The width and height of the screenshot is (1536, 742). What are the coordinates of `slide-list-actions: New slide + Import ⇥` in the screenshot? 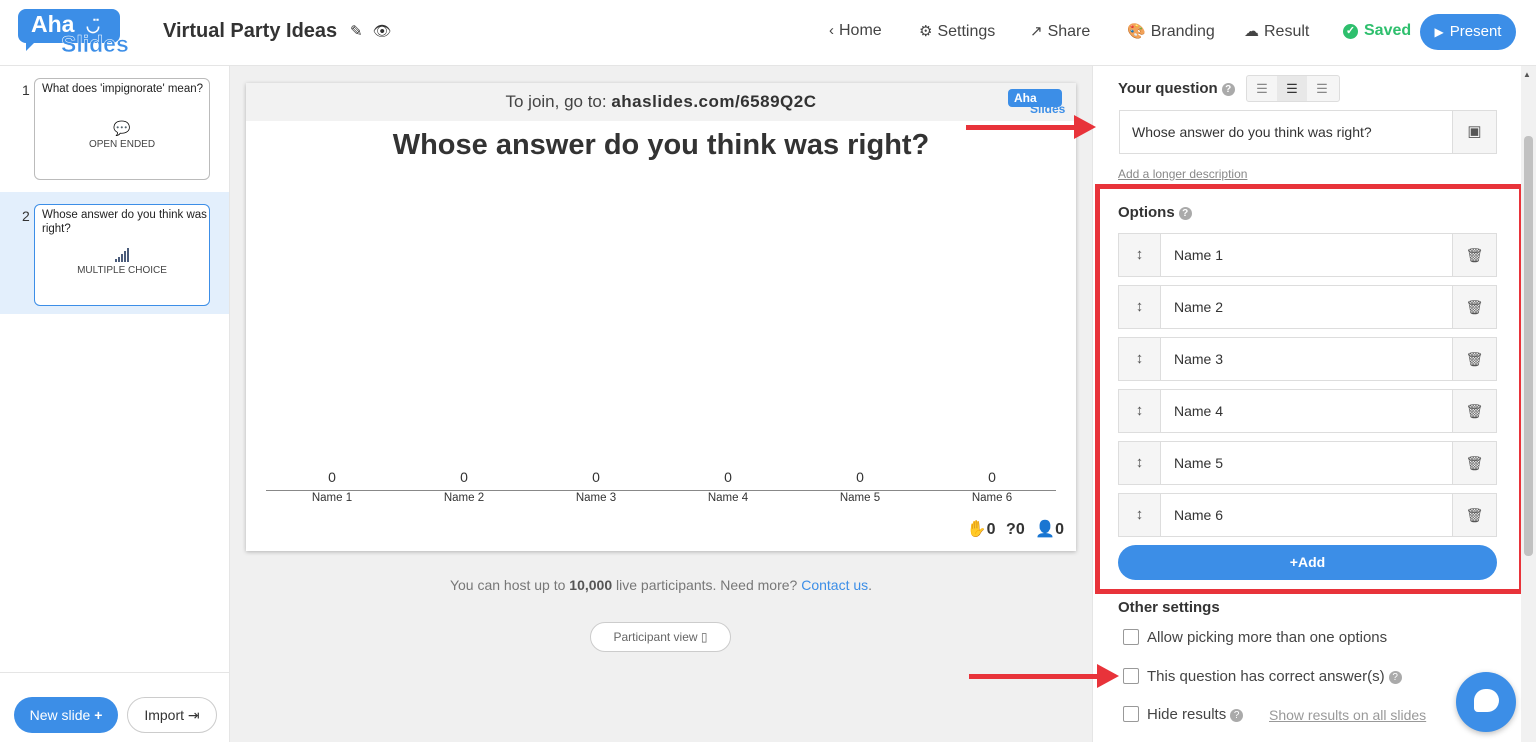 It's located at (114, 707).